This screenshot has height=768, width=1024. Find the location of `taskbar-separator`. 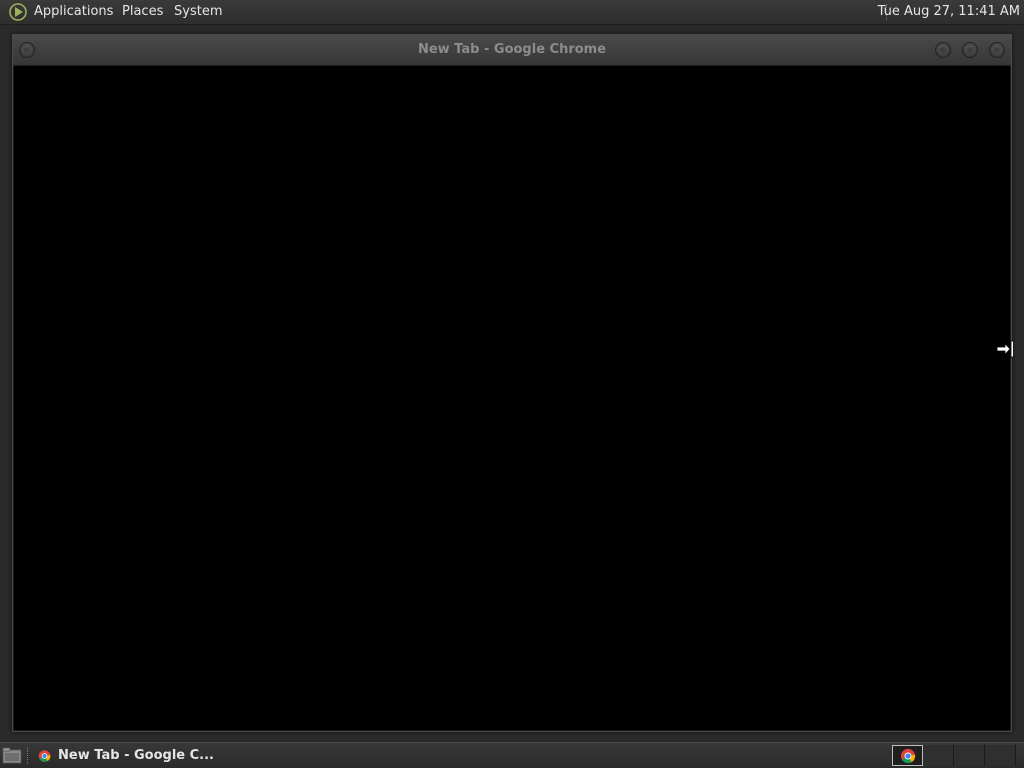

taskbar-separator is located at coordinates (29, 755).